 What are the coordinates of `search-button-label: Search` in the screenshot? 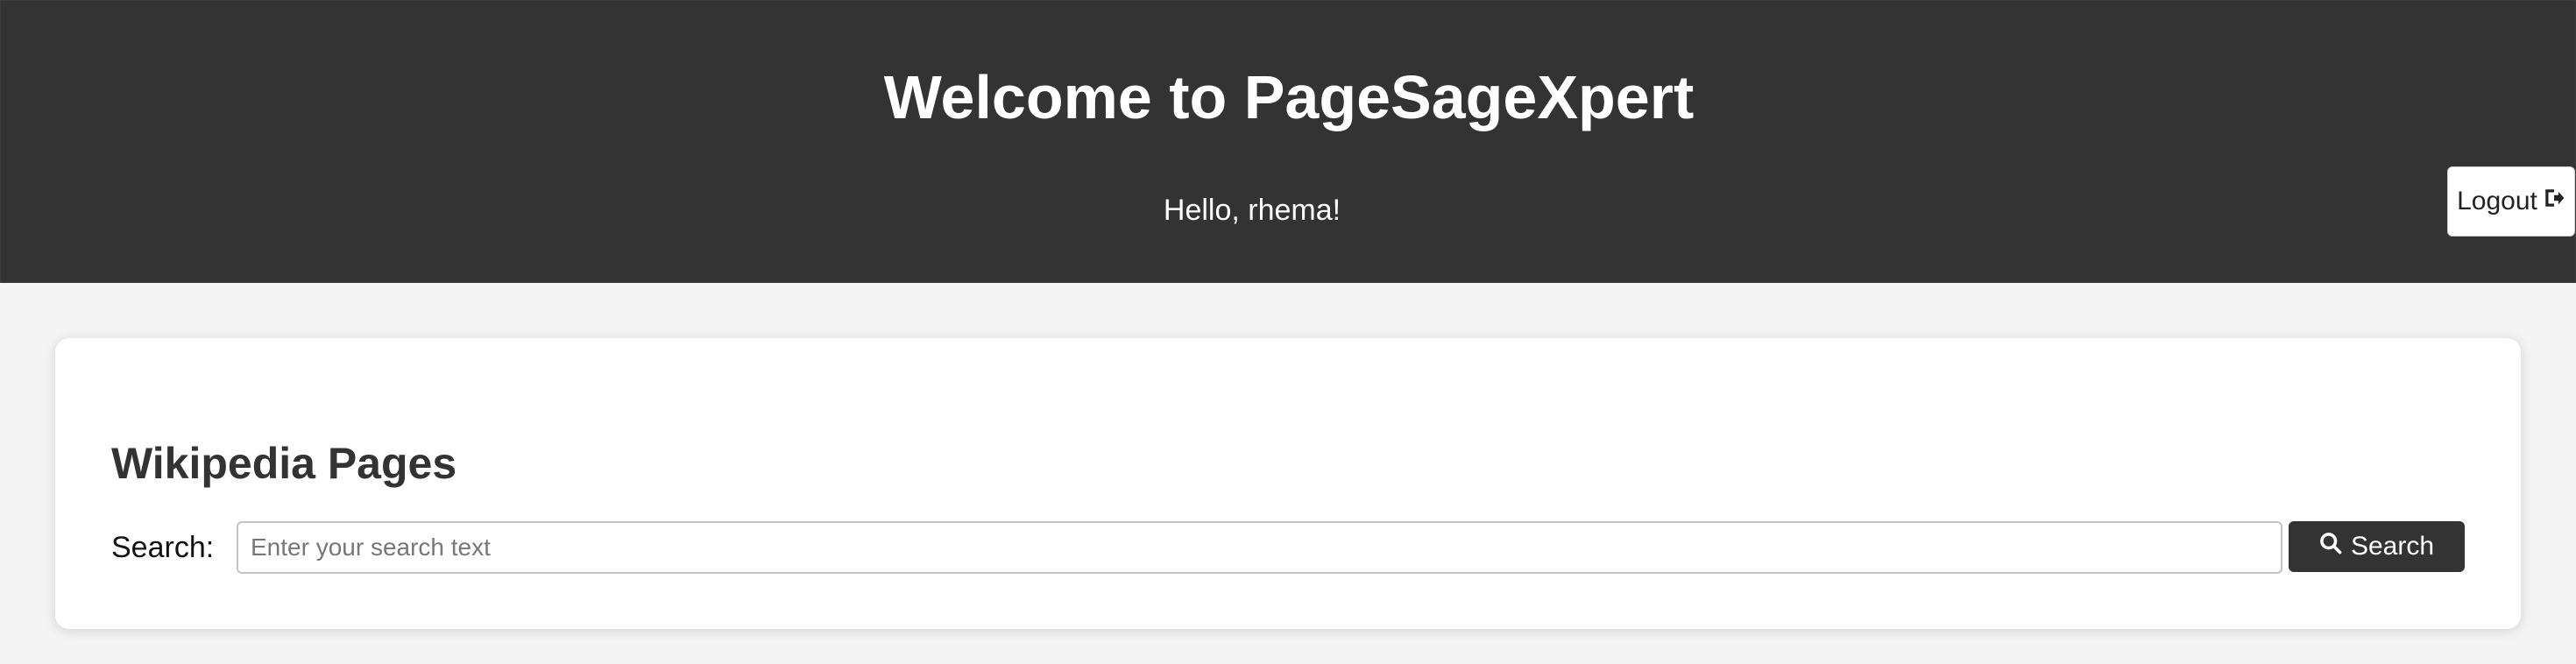 It's located at (2392, 546).